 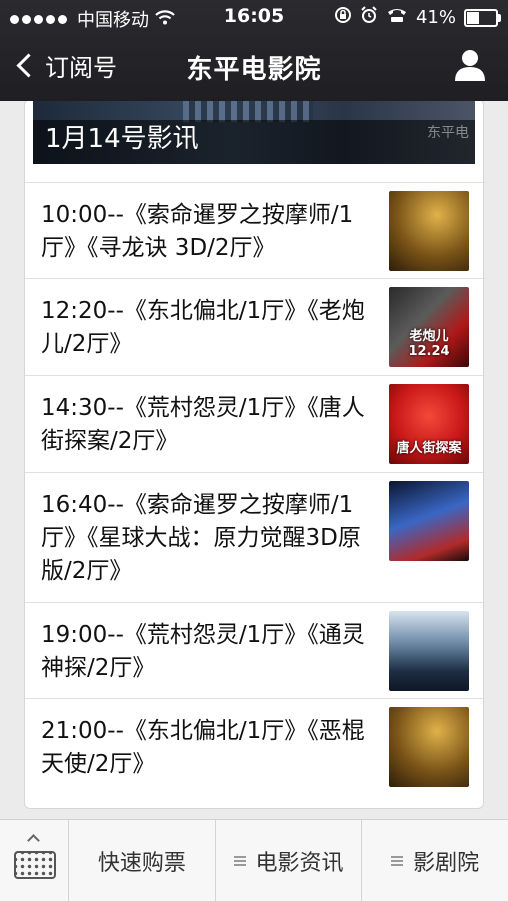 What do you see at coordinates (35, 865) in the screenshot?
I see `keyboard-icon` at bounding box center [35, 865].